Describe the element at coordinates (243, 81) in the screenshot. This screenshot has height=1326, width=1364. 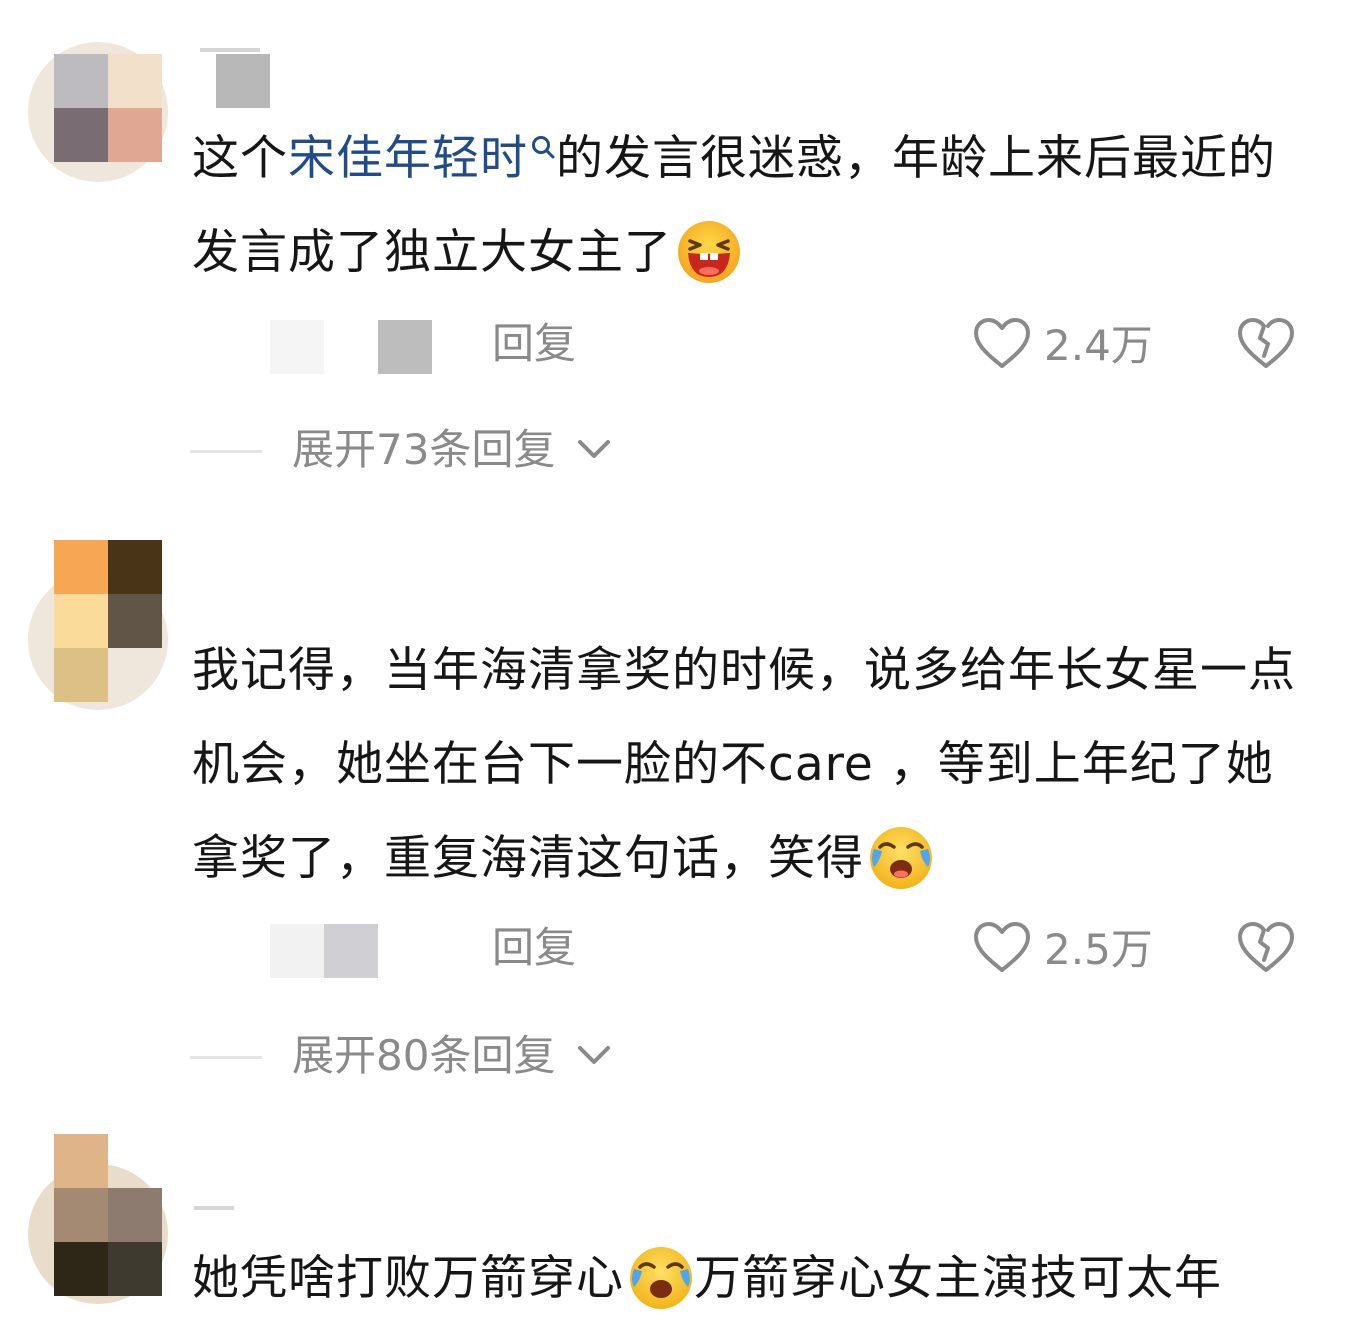
I see `username` at that location.